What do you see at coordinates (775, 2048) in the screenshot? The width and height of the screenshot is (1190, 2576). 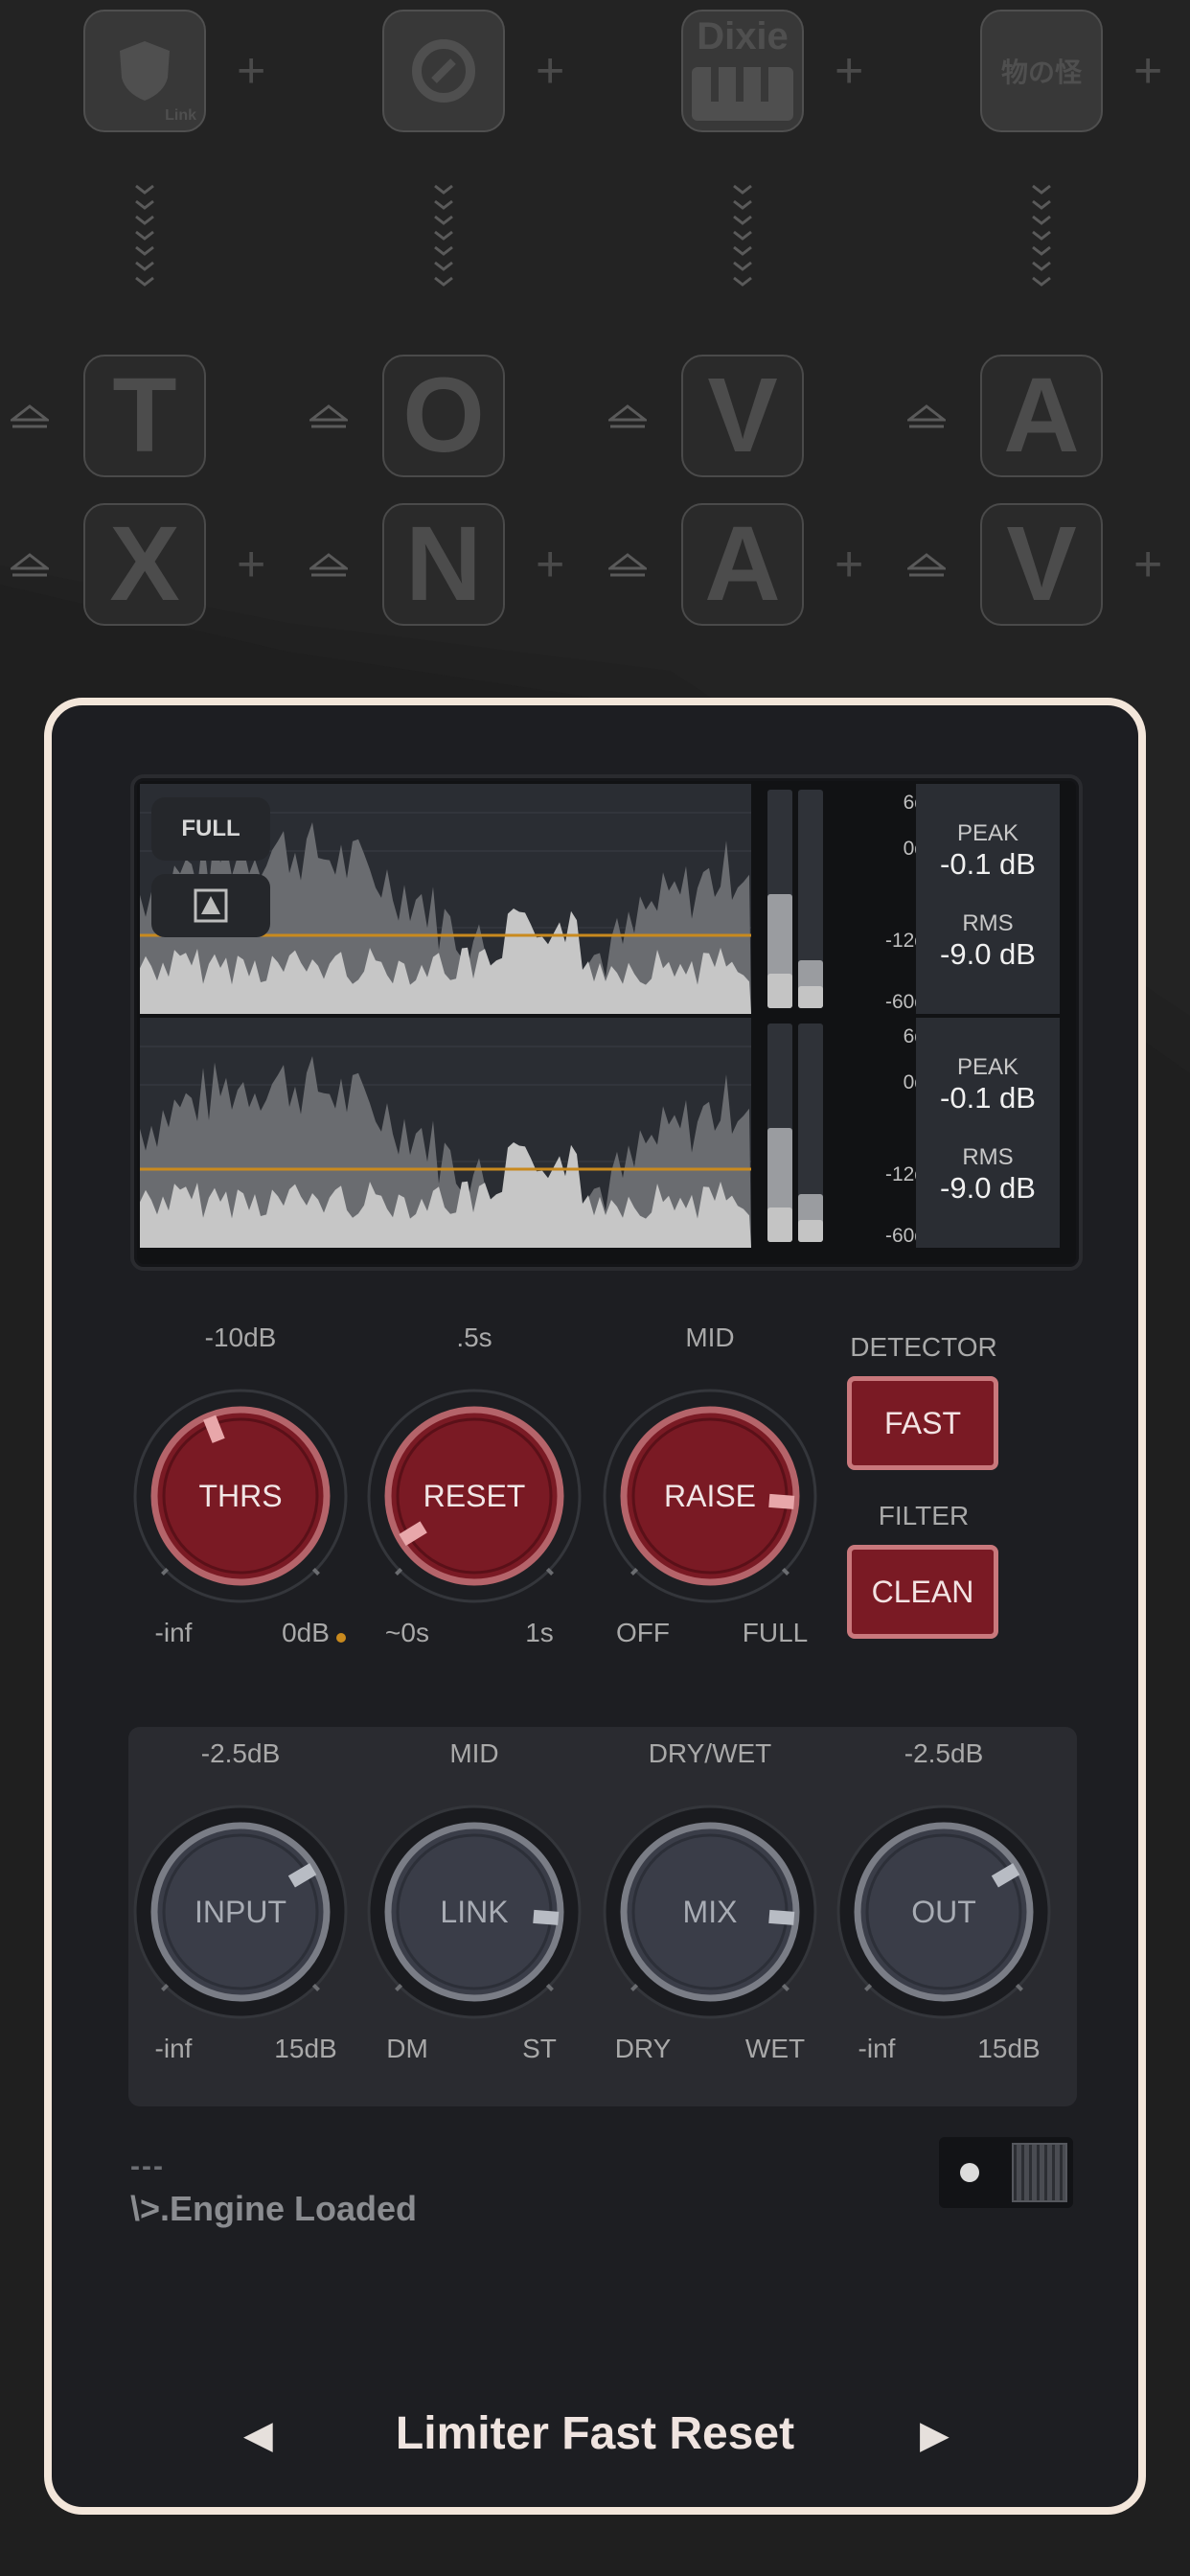 I see `knob-max-label: WET` at bounding box center [775, 2048].